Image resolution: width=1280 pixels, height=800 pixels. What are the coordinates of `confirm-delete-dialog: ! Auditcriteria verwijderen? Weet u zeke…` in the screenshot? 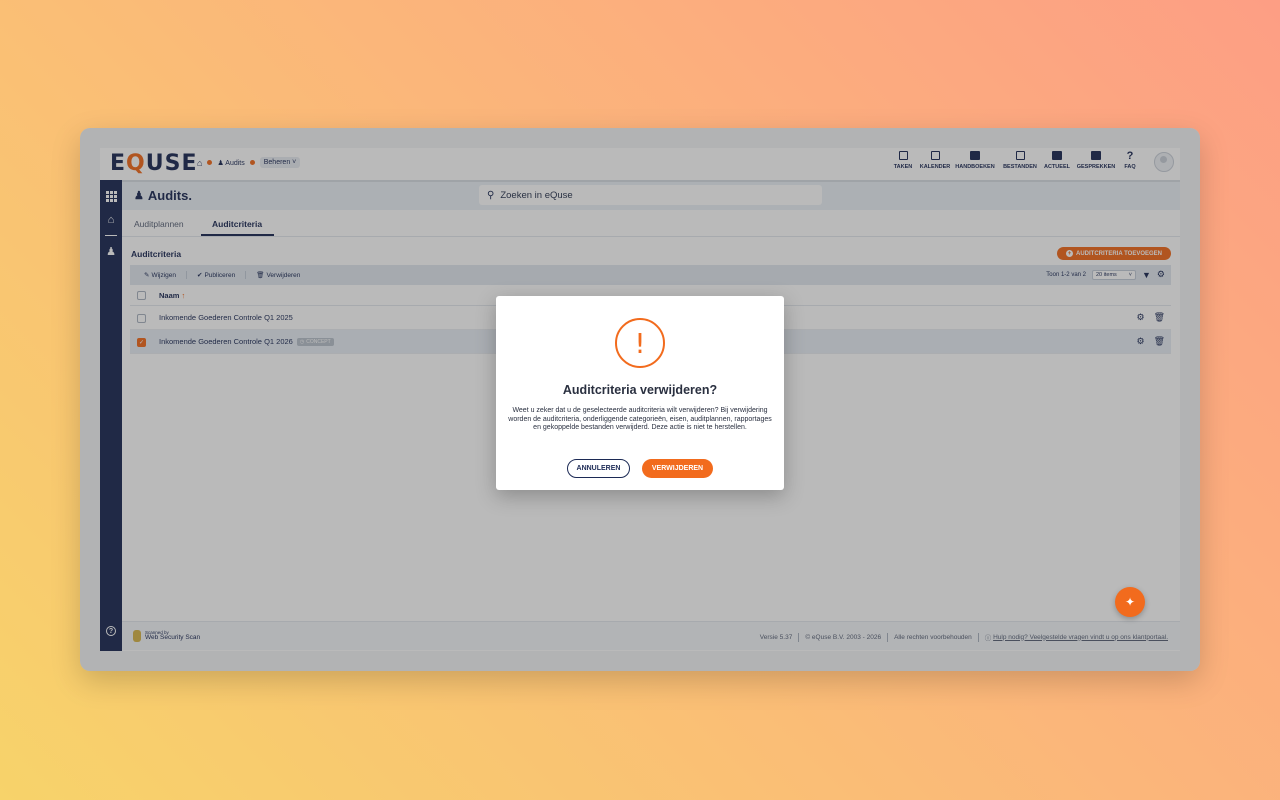 It's located at (640, 393).